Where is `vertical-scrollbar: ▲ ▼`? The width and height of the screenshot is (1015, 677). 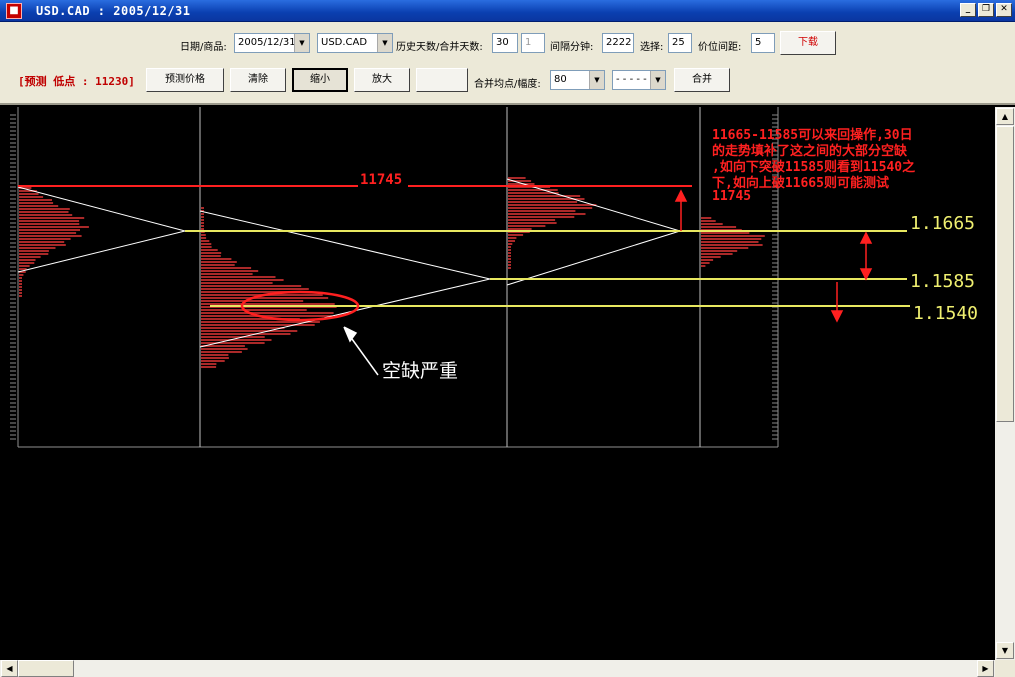
vertical-scrollbar: ▲ ▼ is located at coordinates (1005, 383).